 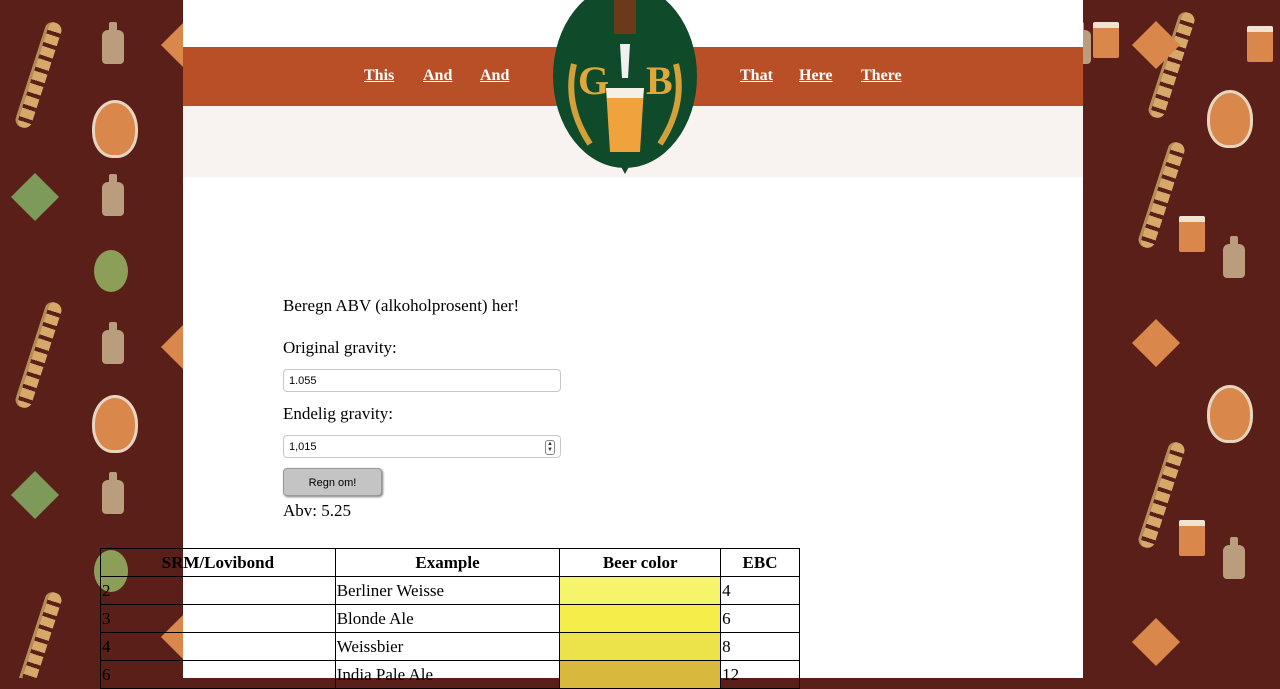 What do you see at coordinates (760, 562) in the screenshot?
I see `column-header-ebc: EBC` at bounding box center [760, 562].